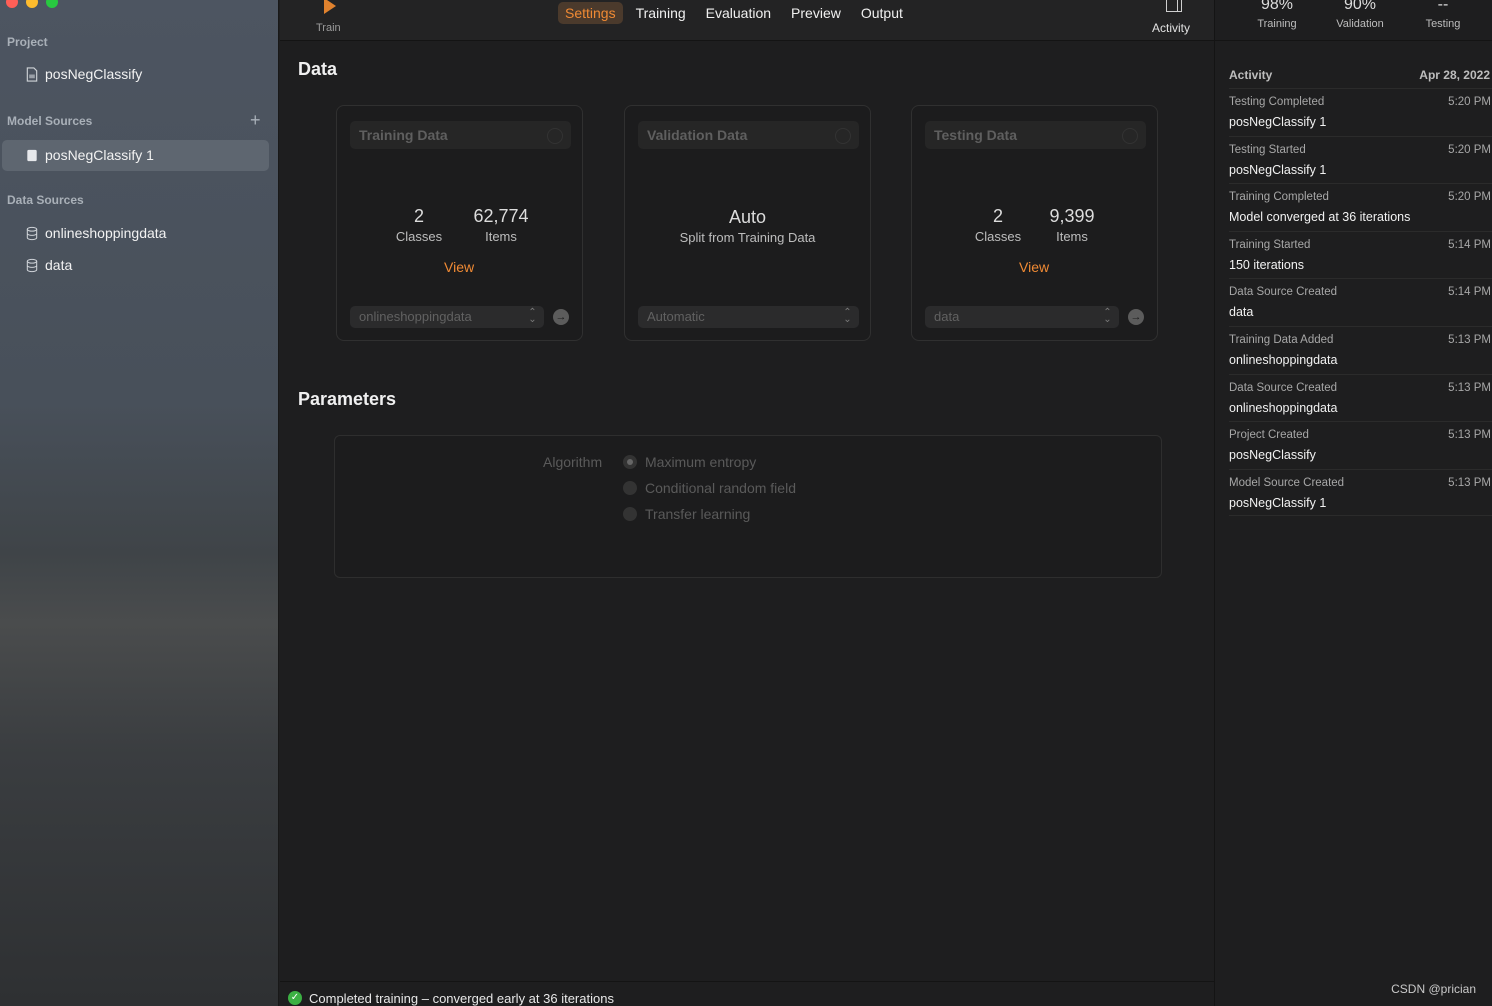 The width and height of the screenshot is (1492, 1006). I want to click on activity-subject: 150 iterations, so click(1267, 264).